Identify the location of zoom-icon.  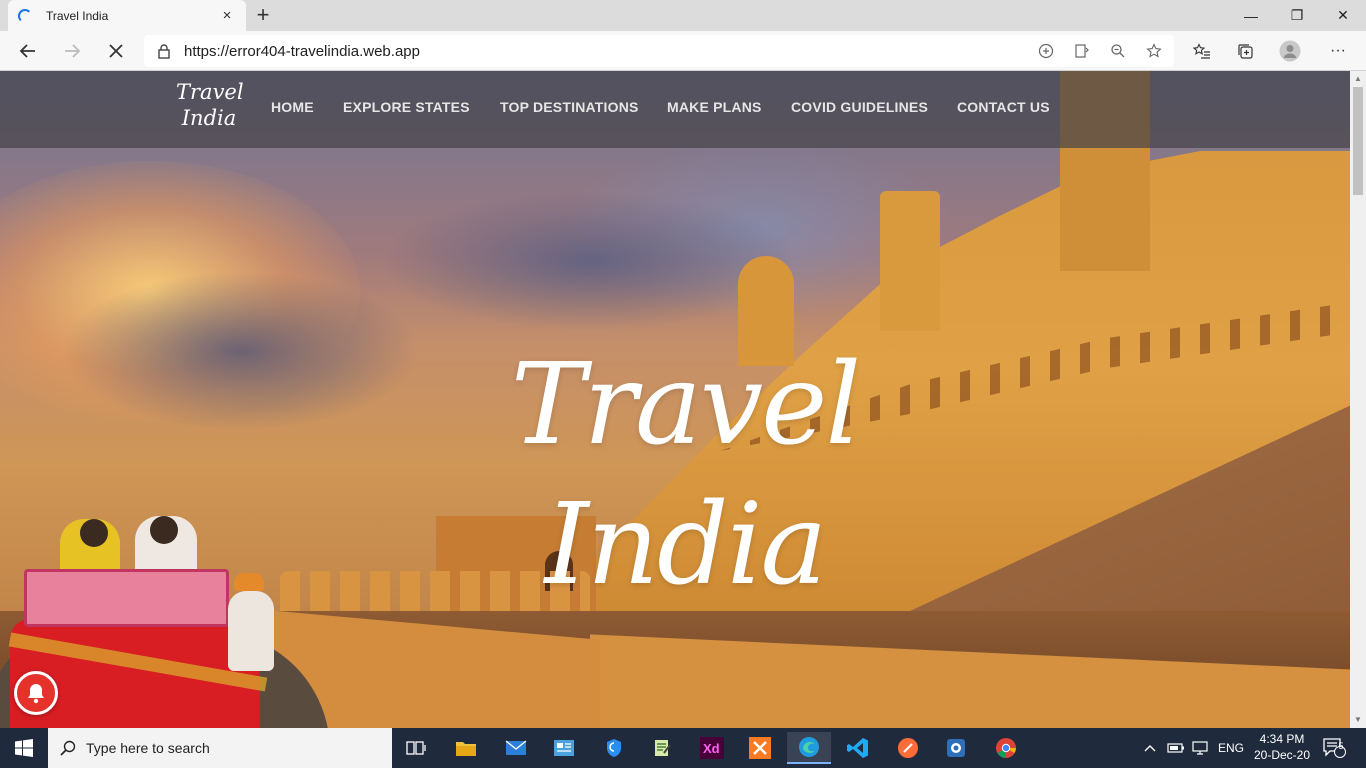
(1118, 51).